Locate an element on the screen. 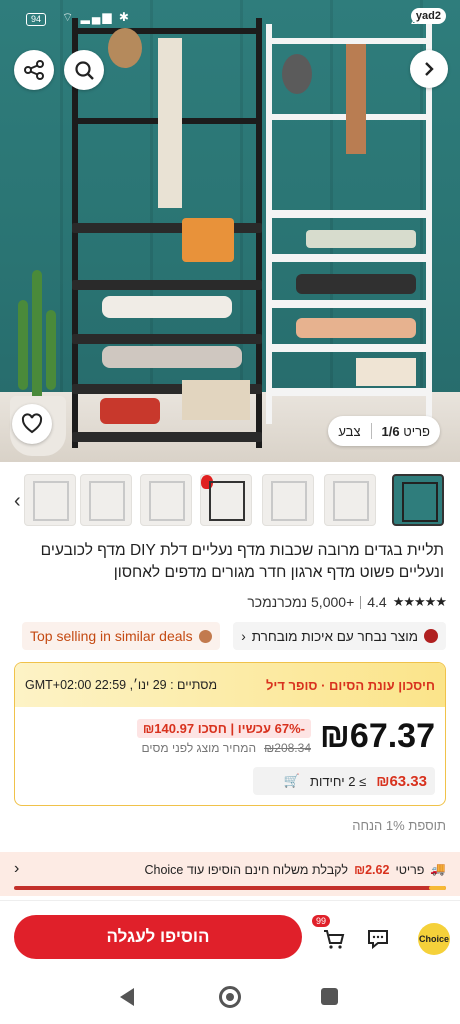 The image size is (460, 1024). tax-note: המחיר מוצג לפני מסים is located at coordinates (199, 748).